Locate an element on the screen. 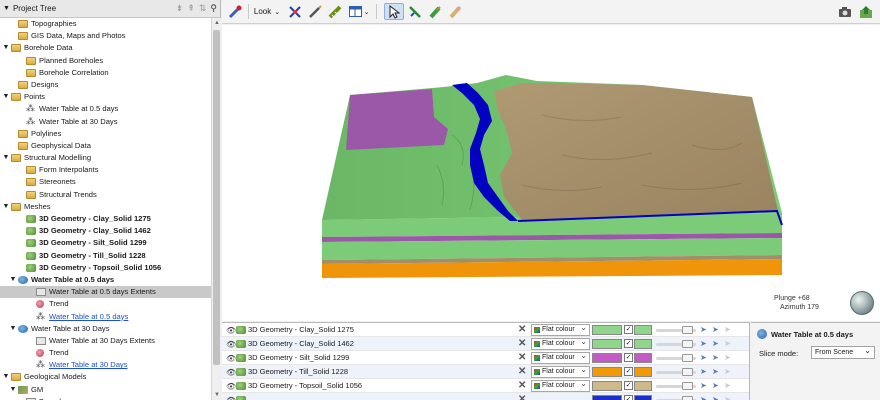 The image size is (880, 400). collapse-arrow-icon: ▼ is located at coordinates (6, 8).